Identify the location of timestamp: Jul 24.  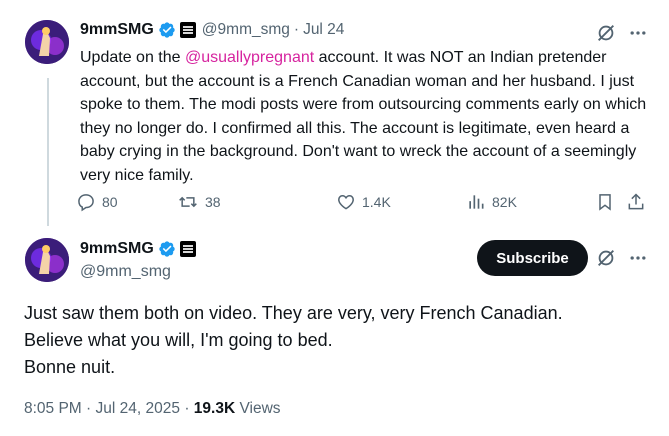
(323, 30).